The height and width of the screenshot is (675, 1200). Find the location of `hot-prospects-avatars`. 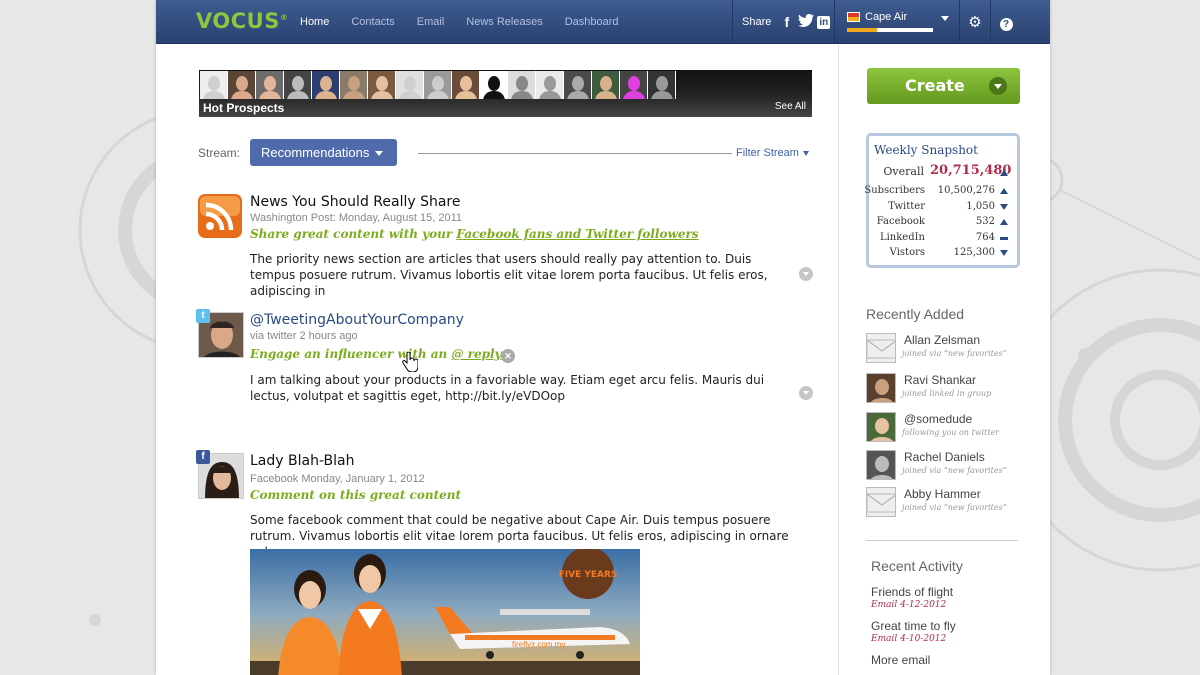

hot-prospects-avatars is located at coordinates (438, 85).